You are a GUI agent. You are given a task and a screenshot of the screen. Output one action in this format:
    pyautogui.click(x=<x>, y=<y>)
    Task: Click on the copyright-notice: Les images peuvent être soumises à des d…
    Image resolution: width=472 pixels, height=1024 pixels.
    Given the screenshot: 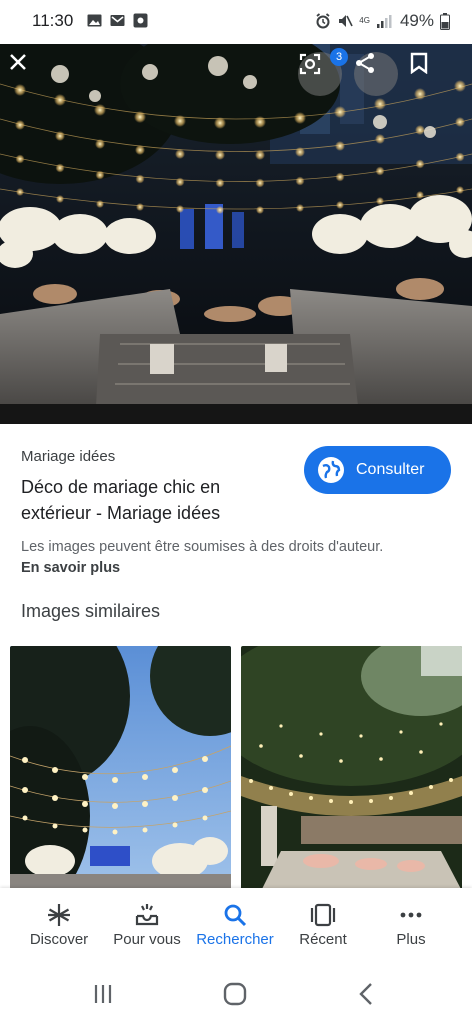 What is the action you would take?
    pyautogui.click(x=241, y=558)
    